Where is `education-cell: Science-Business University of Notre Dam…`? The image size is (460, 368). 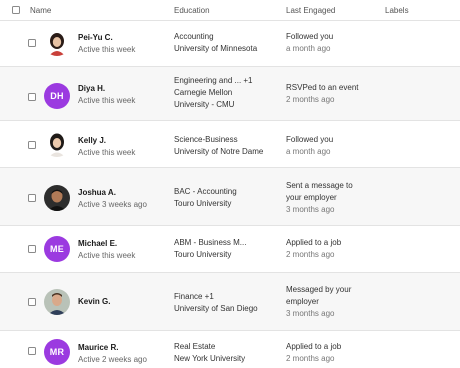 education-cell: Science-Business University of Notre Dam… is located at coordinates (226, 146).